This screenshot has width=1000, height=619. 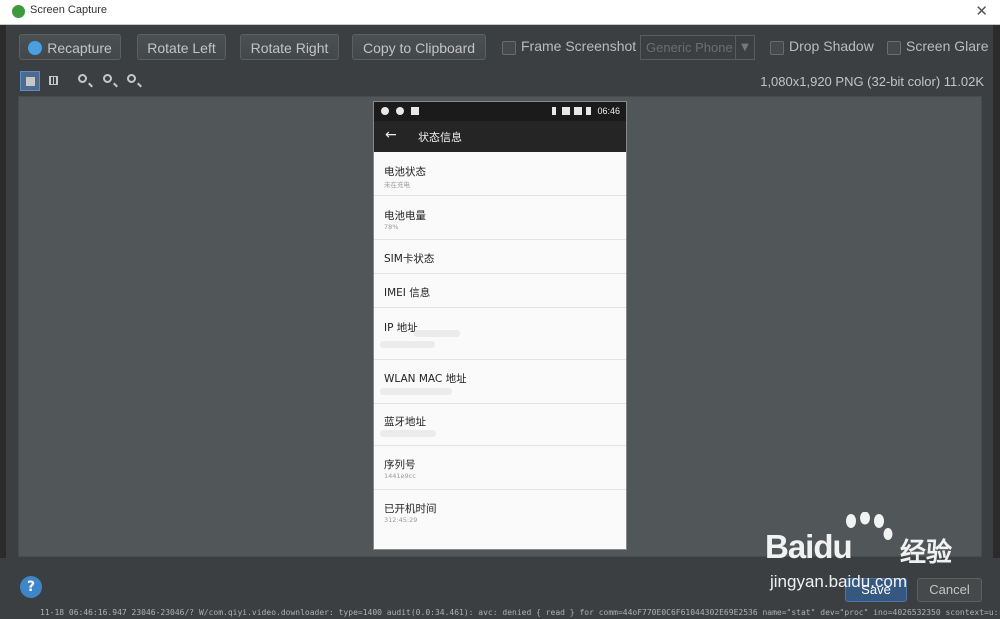 I want to click on list-item-title: WLAN MAC 地址, so click(x=425, y=379).